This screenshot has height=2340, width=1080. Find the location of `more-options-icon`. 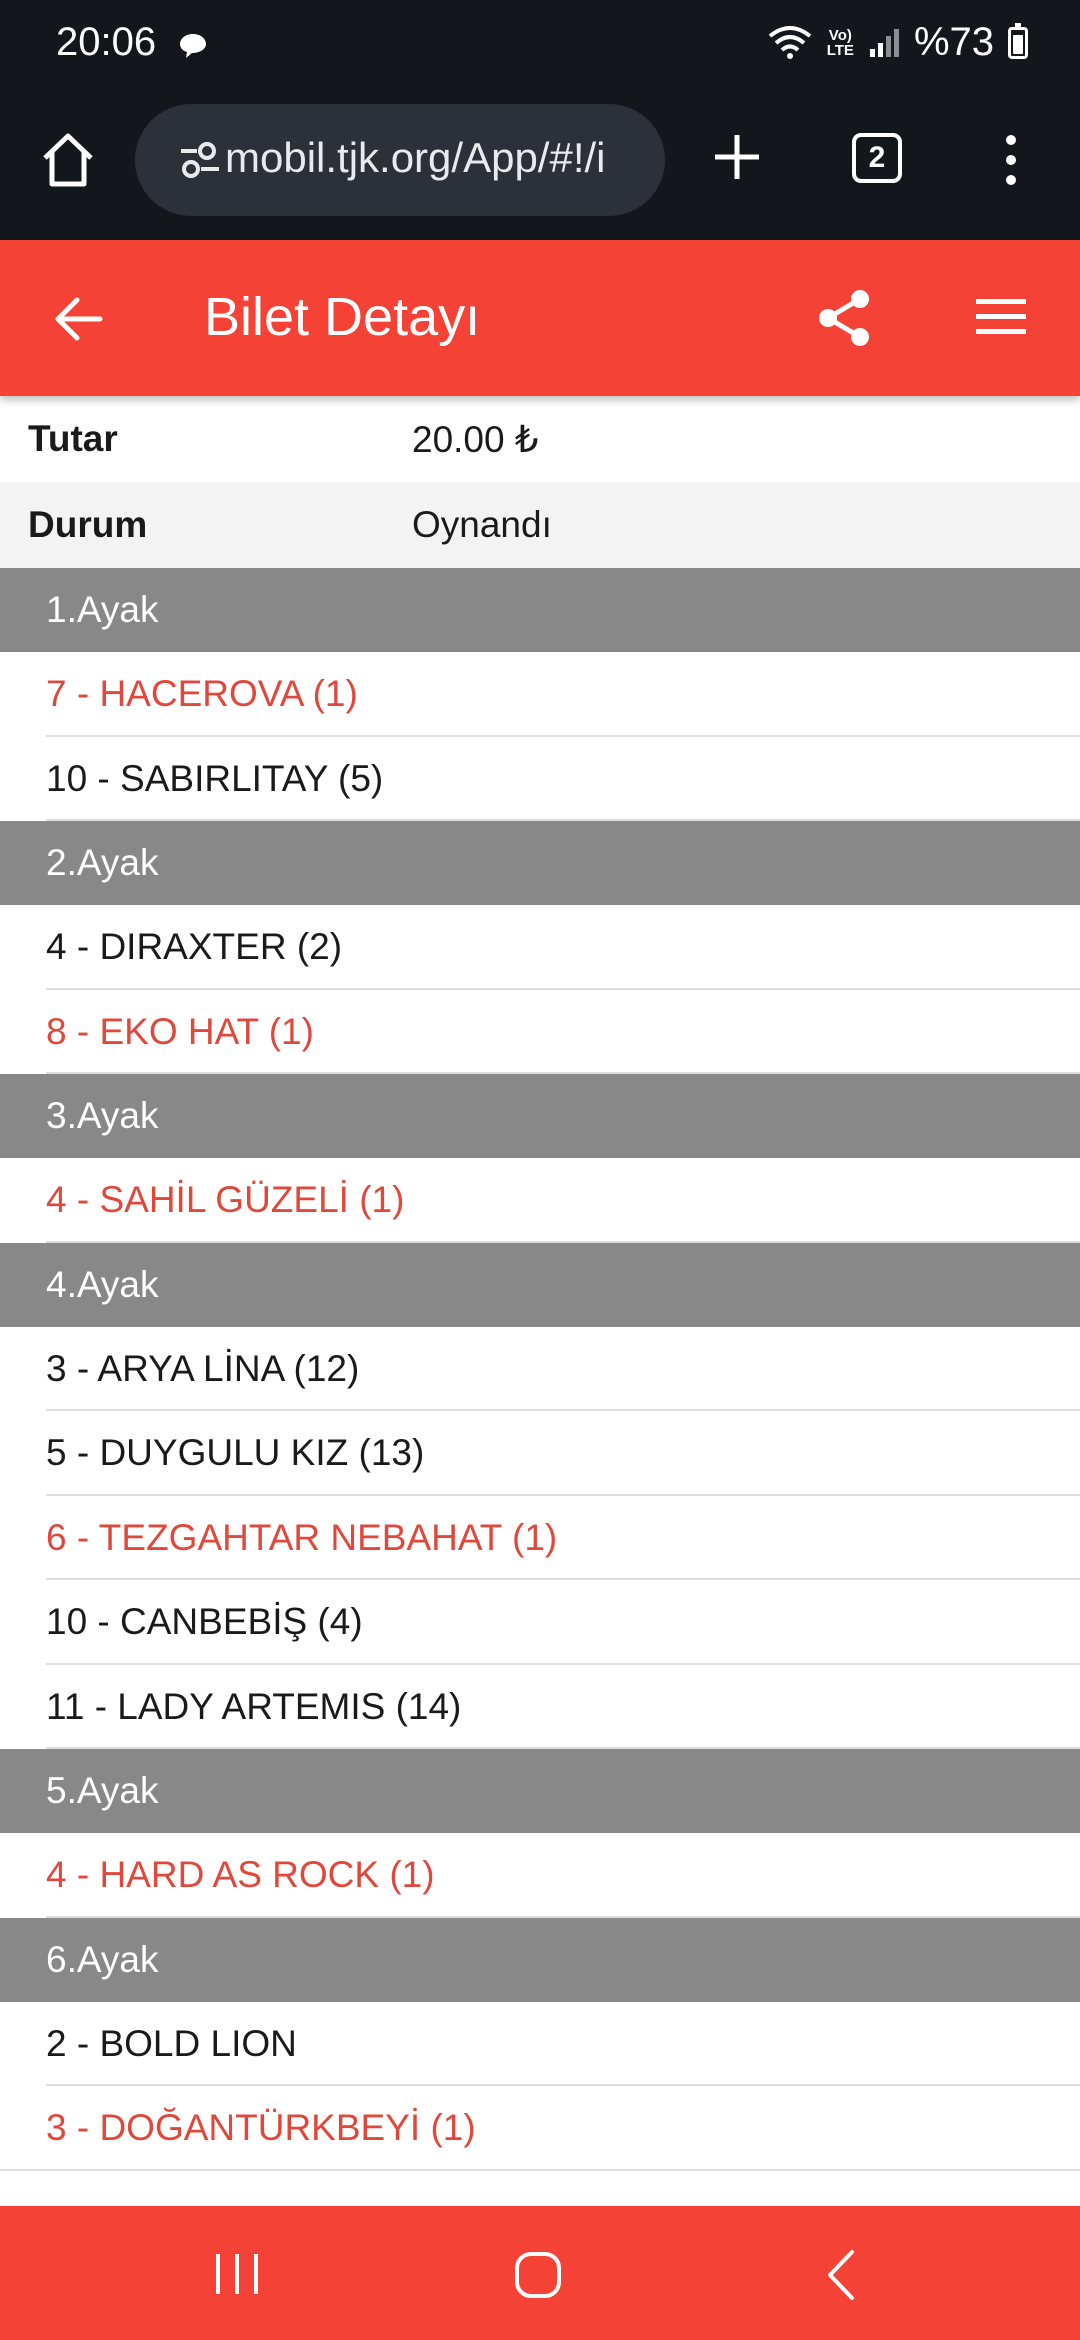

more-options-icon is located at coordinates (1011, 160).